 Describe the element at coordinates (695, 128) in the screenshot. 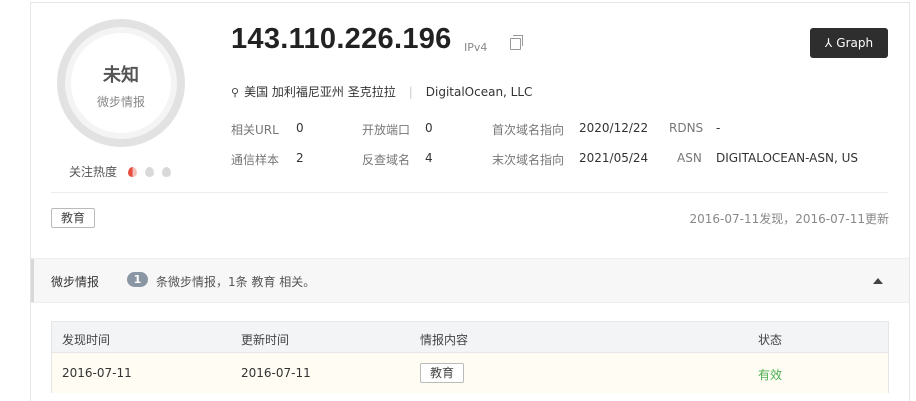

I see `stat-rdns: RDNS -` at that location.